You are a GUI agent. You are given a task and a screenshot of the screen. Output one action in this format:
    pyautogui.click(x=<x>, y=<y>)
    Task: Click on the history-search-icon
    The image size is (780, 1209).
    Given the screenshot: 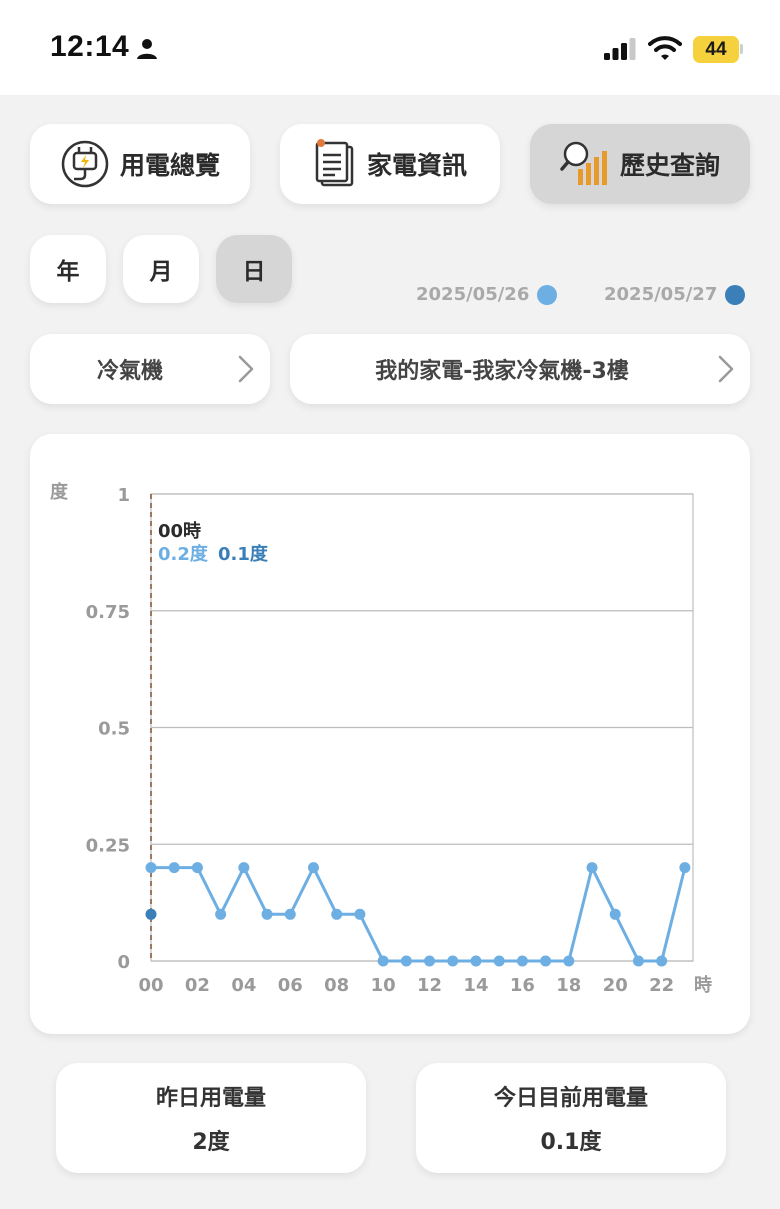 What is the action you would take?
    pyautogui.click(x=583, y=163)
    